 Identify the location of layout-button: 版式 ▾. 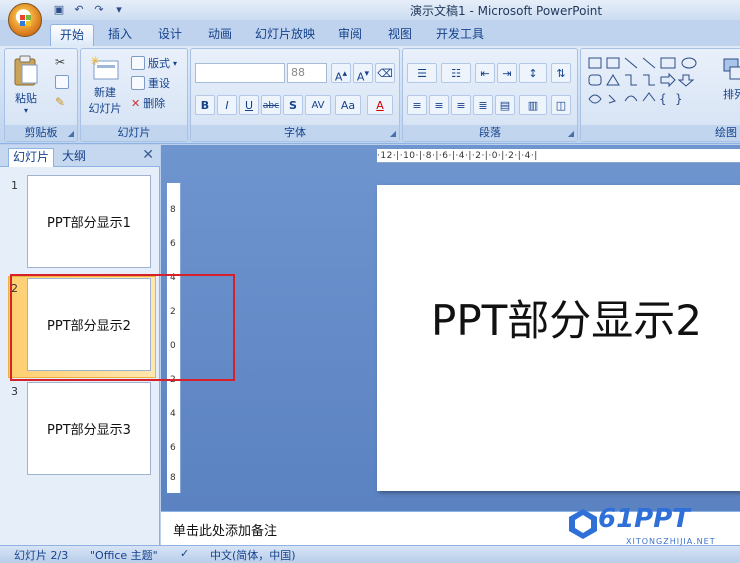
(154, 63).